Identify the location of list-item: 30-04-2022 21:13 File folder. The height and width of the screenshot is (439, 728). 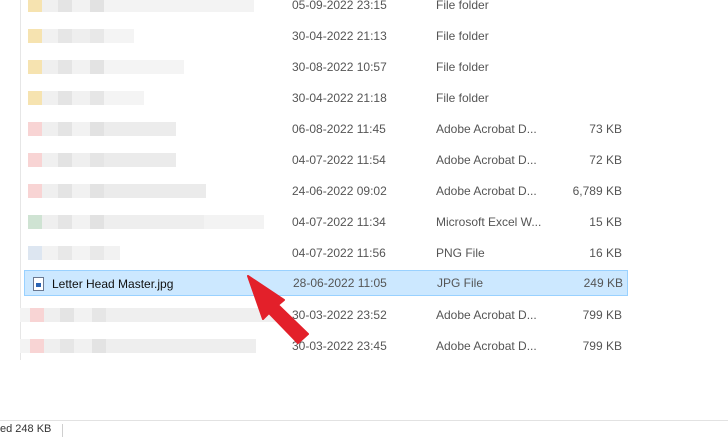
(326, 36).